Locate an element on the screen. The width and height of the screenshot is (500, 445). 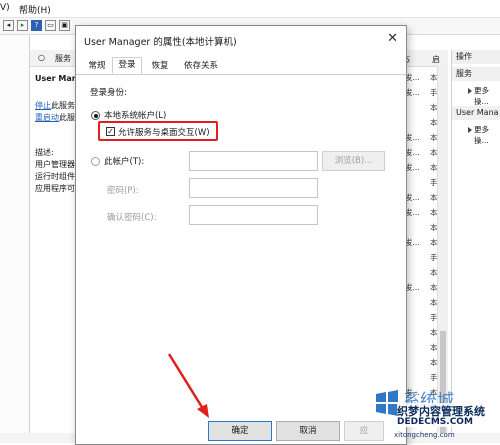
search-icon: ○ is located at coordinates (41, 57).